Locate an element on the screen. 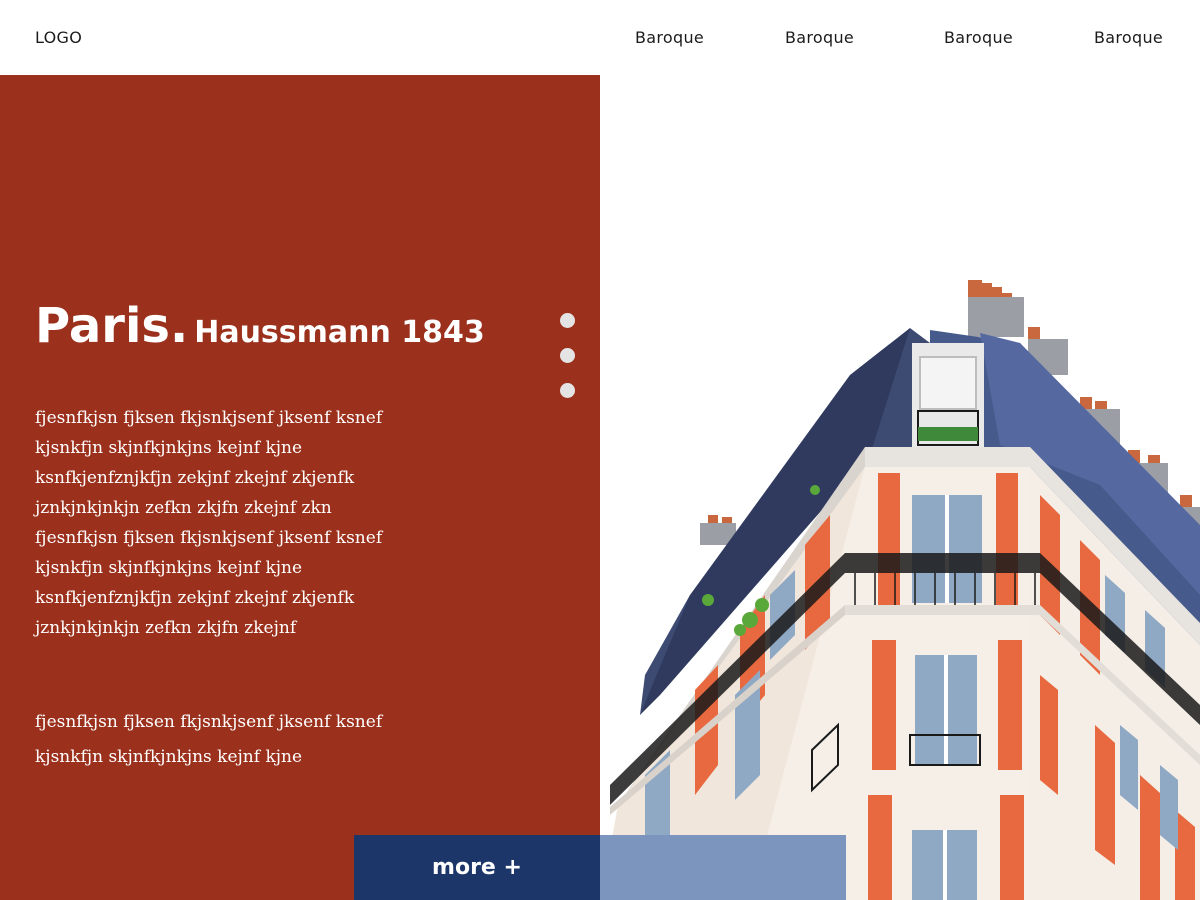 The width and height of the screenshot is (1200, 900). hero-title: Paris. Haussmann 1843 is located at coordinates (260, 326).